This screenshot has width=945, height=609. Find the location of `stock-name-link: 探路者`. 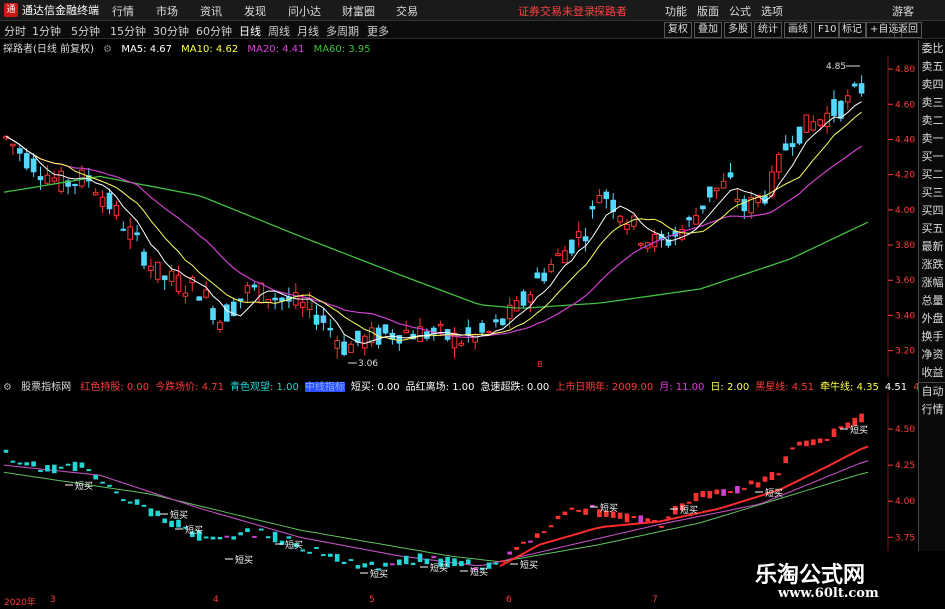

stock-name-link: 探路者 is located at coordinates (610, 11).